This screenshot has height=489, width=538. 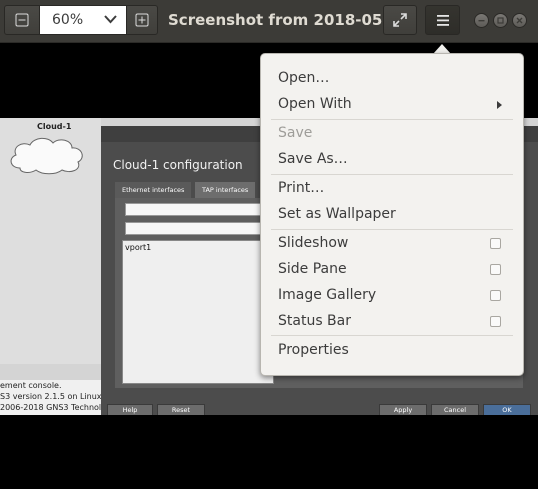 What do you see at coordinates (138, 247) in the screenshot?
I see `list-item: vport1` at bounding box center [138, 247].